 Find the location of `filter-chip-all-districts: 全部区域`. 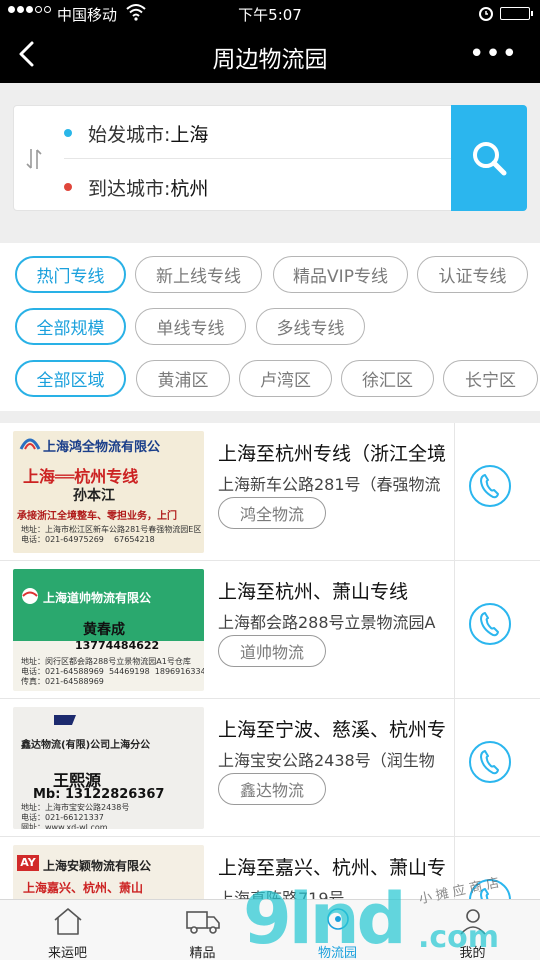

filter-chip-all-districts: 全部区域 is located at coordinates (70, 378).